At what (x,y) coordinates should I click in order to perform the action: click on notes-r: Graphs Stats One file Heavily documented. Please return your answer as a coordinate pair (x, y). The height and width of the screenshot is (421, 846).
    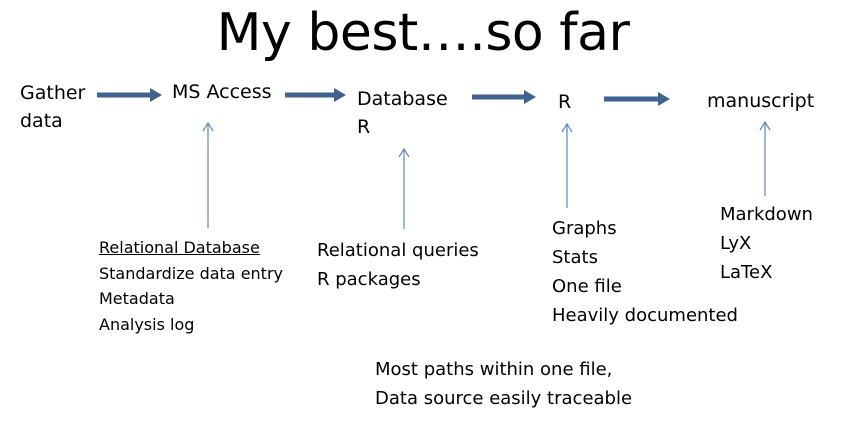
    Looking at the image, I should click on (645, 272).